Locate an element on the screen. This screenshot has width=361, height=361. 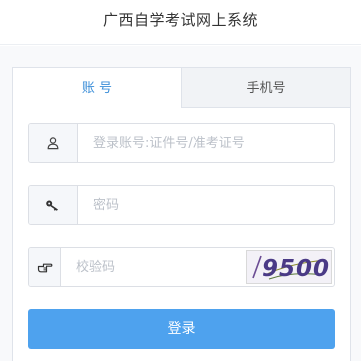
pointing-hand-icon is located at coordinates (45, 267).